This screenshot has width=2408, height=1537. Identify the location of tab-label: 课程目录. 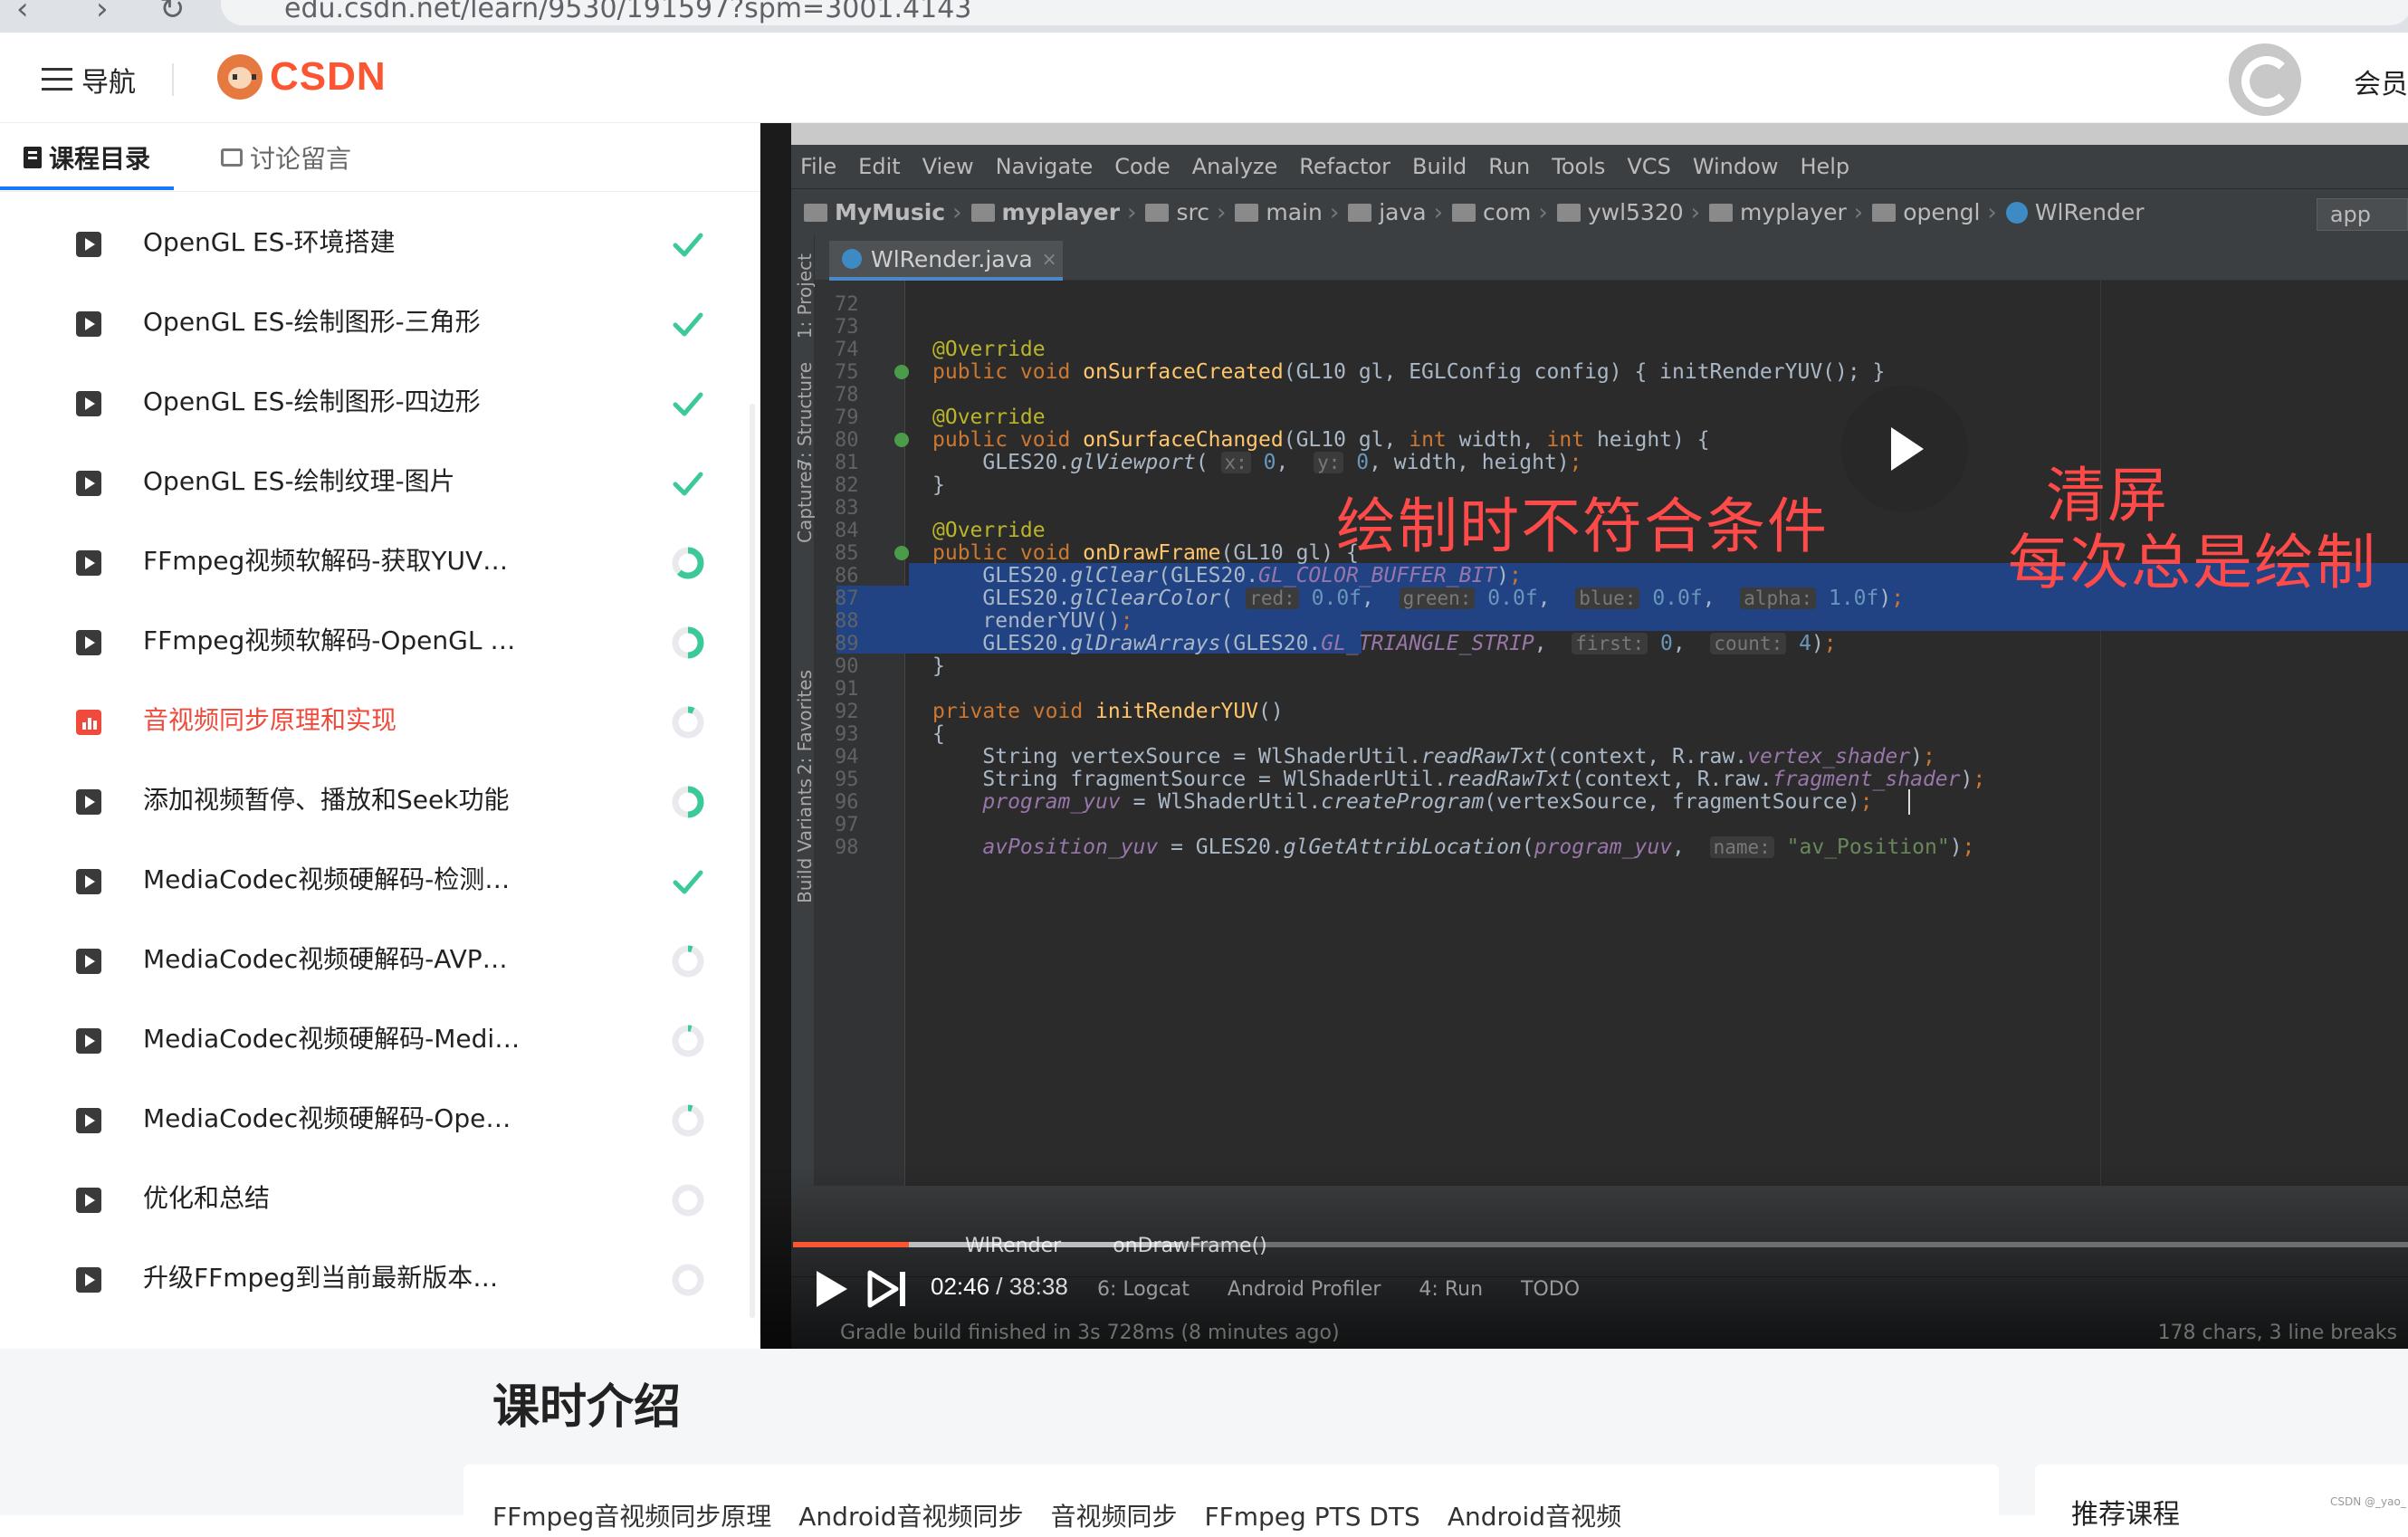
(100, 159).